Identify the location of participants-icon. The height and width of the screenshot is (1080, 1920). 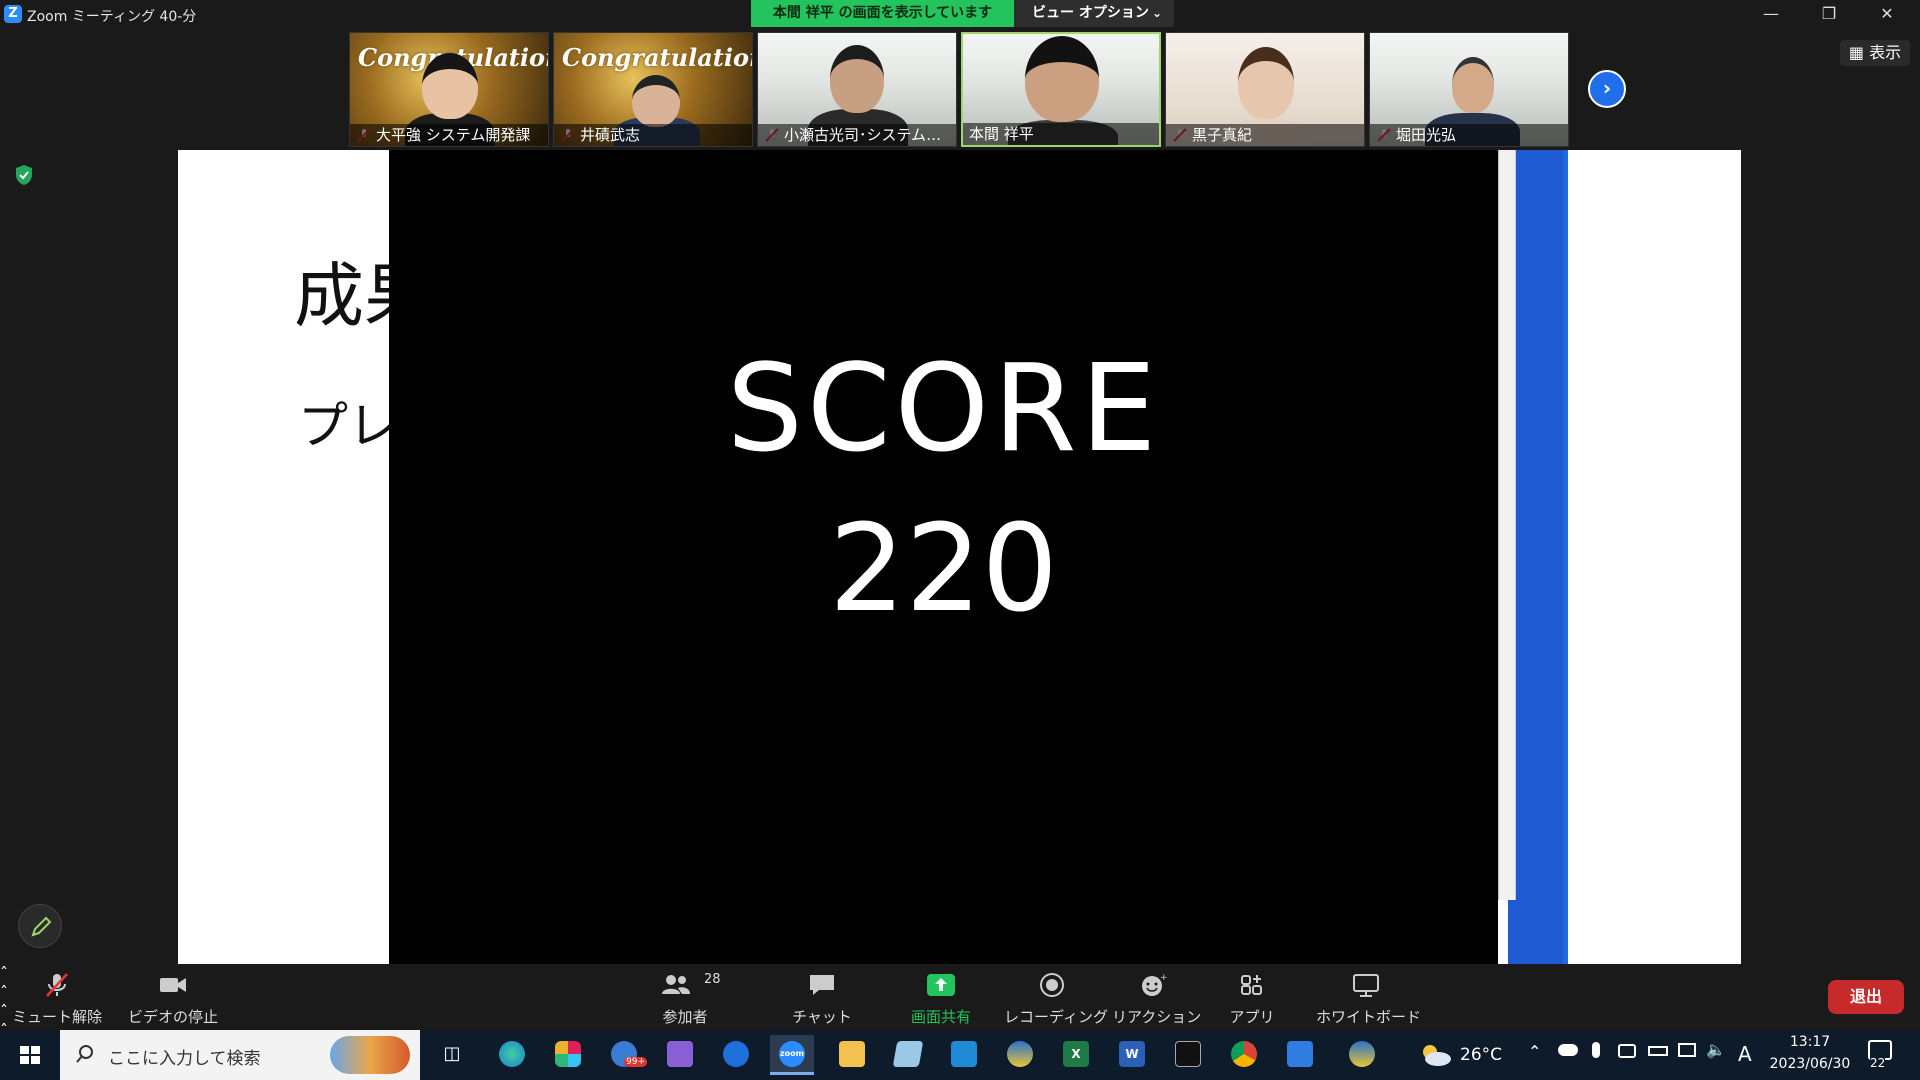
(676, 984).